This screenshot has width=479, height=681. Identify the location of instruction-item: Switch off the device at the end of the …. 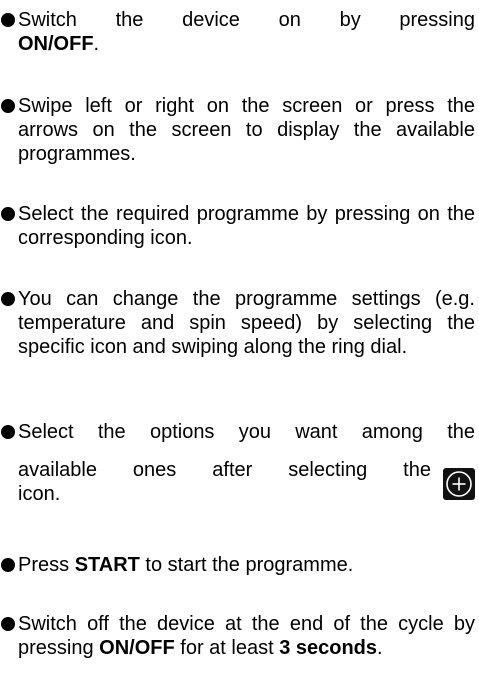
(237, 636).